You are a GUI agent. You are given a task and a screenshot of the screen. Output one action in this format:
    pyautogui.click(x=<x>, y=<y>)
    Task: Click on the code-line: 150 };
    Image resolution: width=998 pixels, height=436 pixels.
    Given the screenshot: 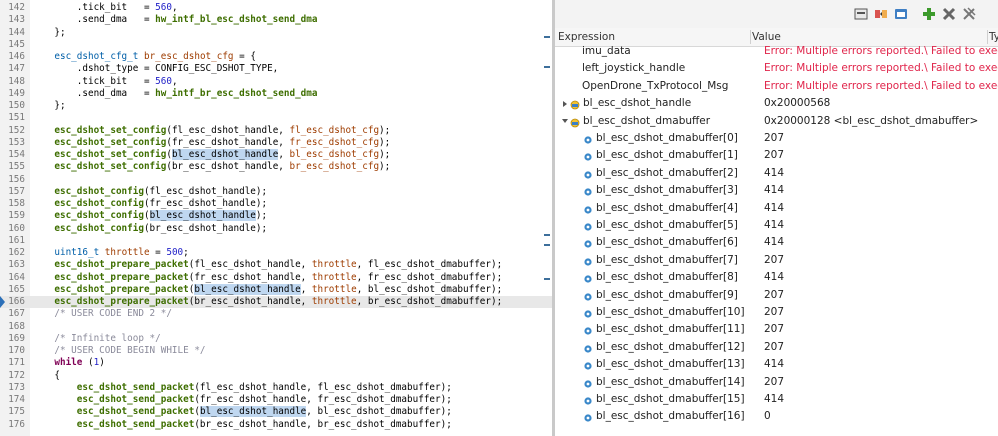 What is the action you would take?
    pyautogui.click(x=276, y=106)
    